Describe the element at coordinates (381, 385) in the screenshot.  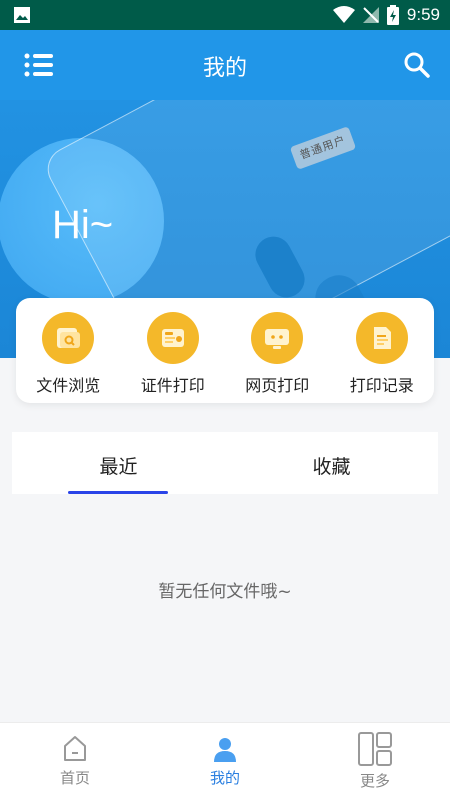
I see `action-label: 打印记录` at that location.